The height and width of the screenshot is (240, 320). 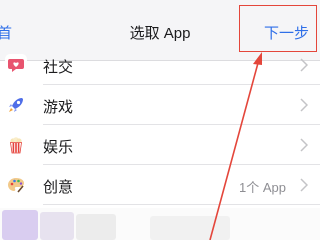 What do you see at coordinates (235, 146) in the screenshot?
I see `annotation-arrow-icon` at bounding box center [235, 146].